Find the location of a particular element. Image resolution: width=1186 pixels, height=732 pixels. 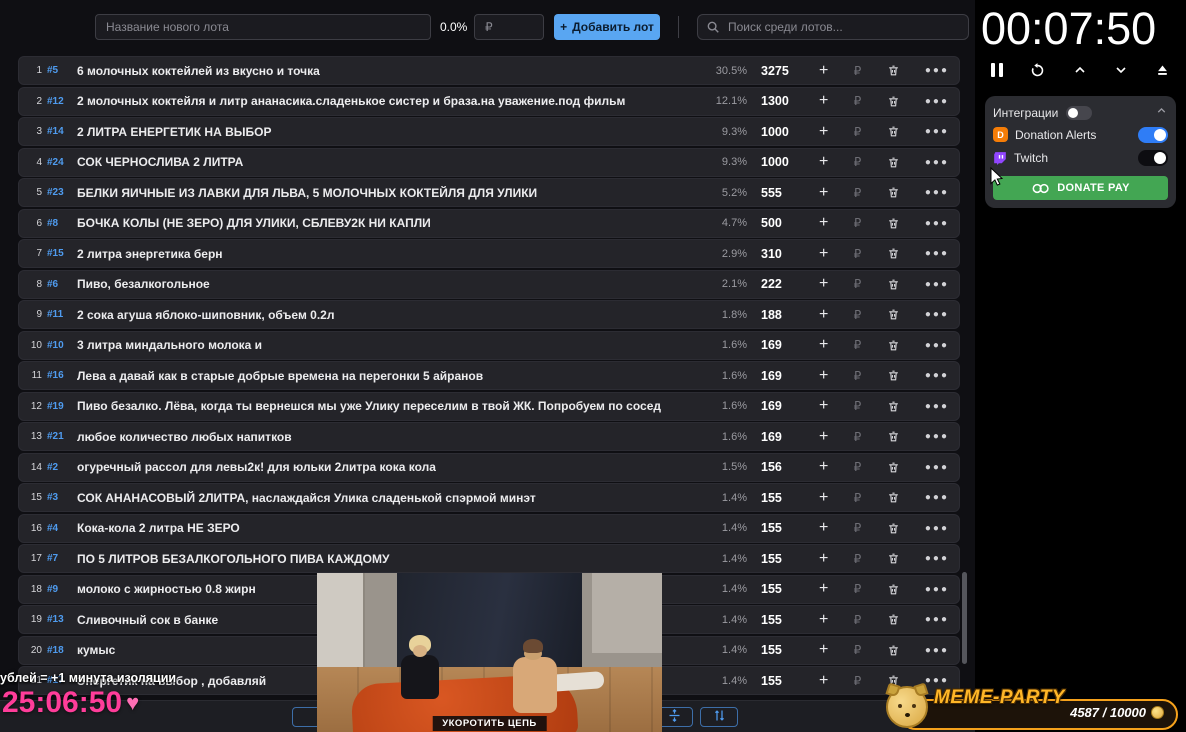

sort-lots-button is located at coordinates (719, 717).